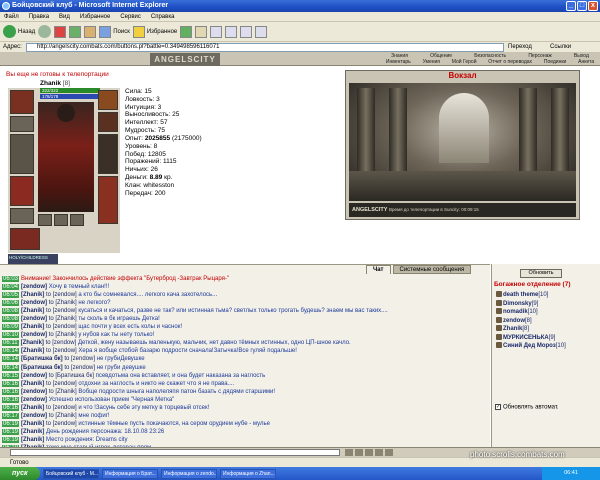 This screenshot has height=480, width=600. Describe the element at coordinates (64, 16) in the screenshot. I see `menu-view: Вид` at that location.